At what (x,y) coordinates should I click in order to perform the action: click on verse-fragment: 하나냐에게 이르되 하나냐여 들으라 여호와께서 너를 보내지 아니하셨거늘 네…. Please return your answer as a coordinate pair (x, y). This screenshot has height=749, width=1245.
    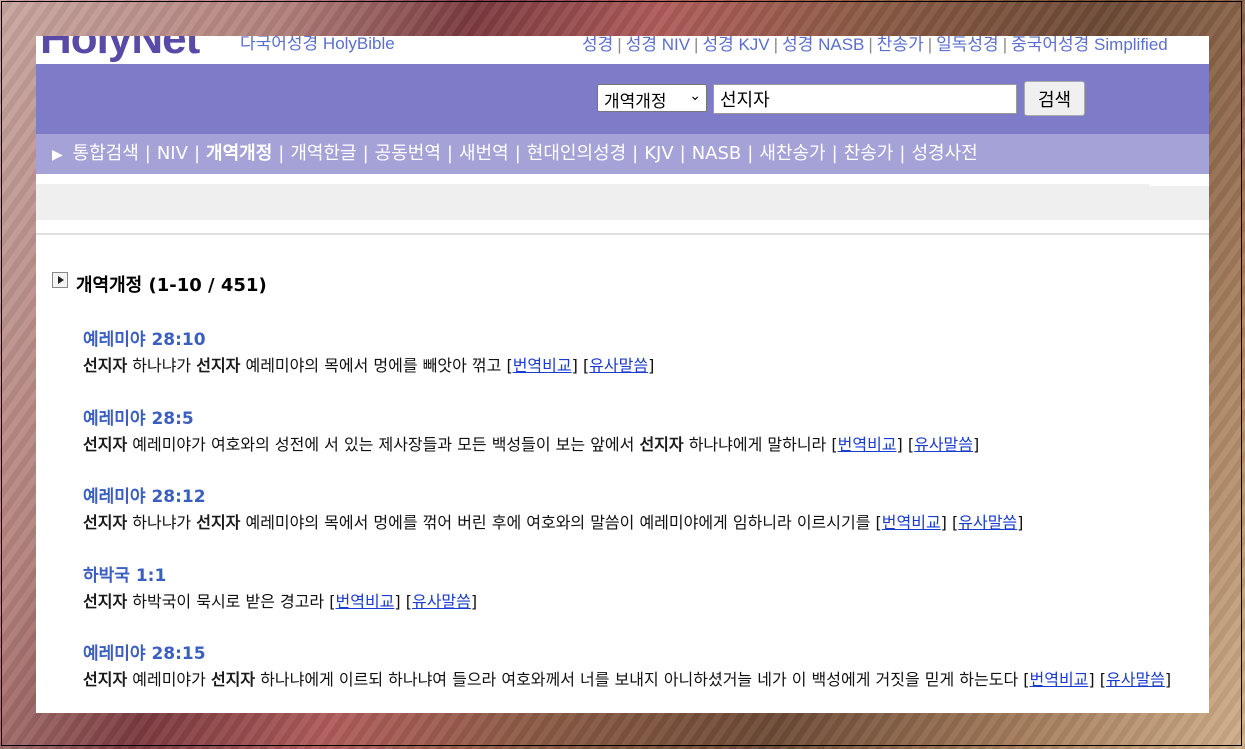
    Looking at the image, I should click on (639, 679).